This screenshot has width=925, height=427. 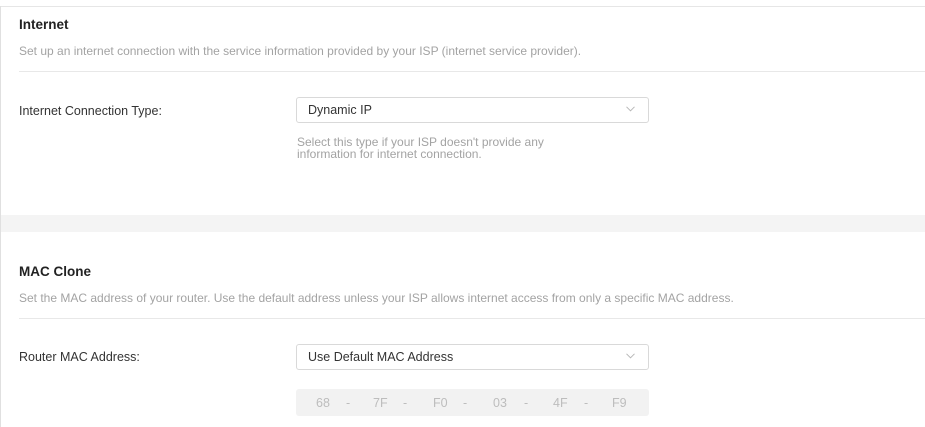 I want to click on mac-octet: F0, so click(x=440, y=403).